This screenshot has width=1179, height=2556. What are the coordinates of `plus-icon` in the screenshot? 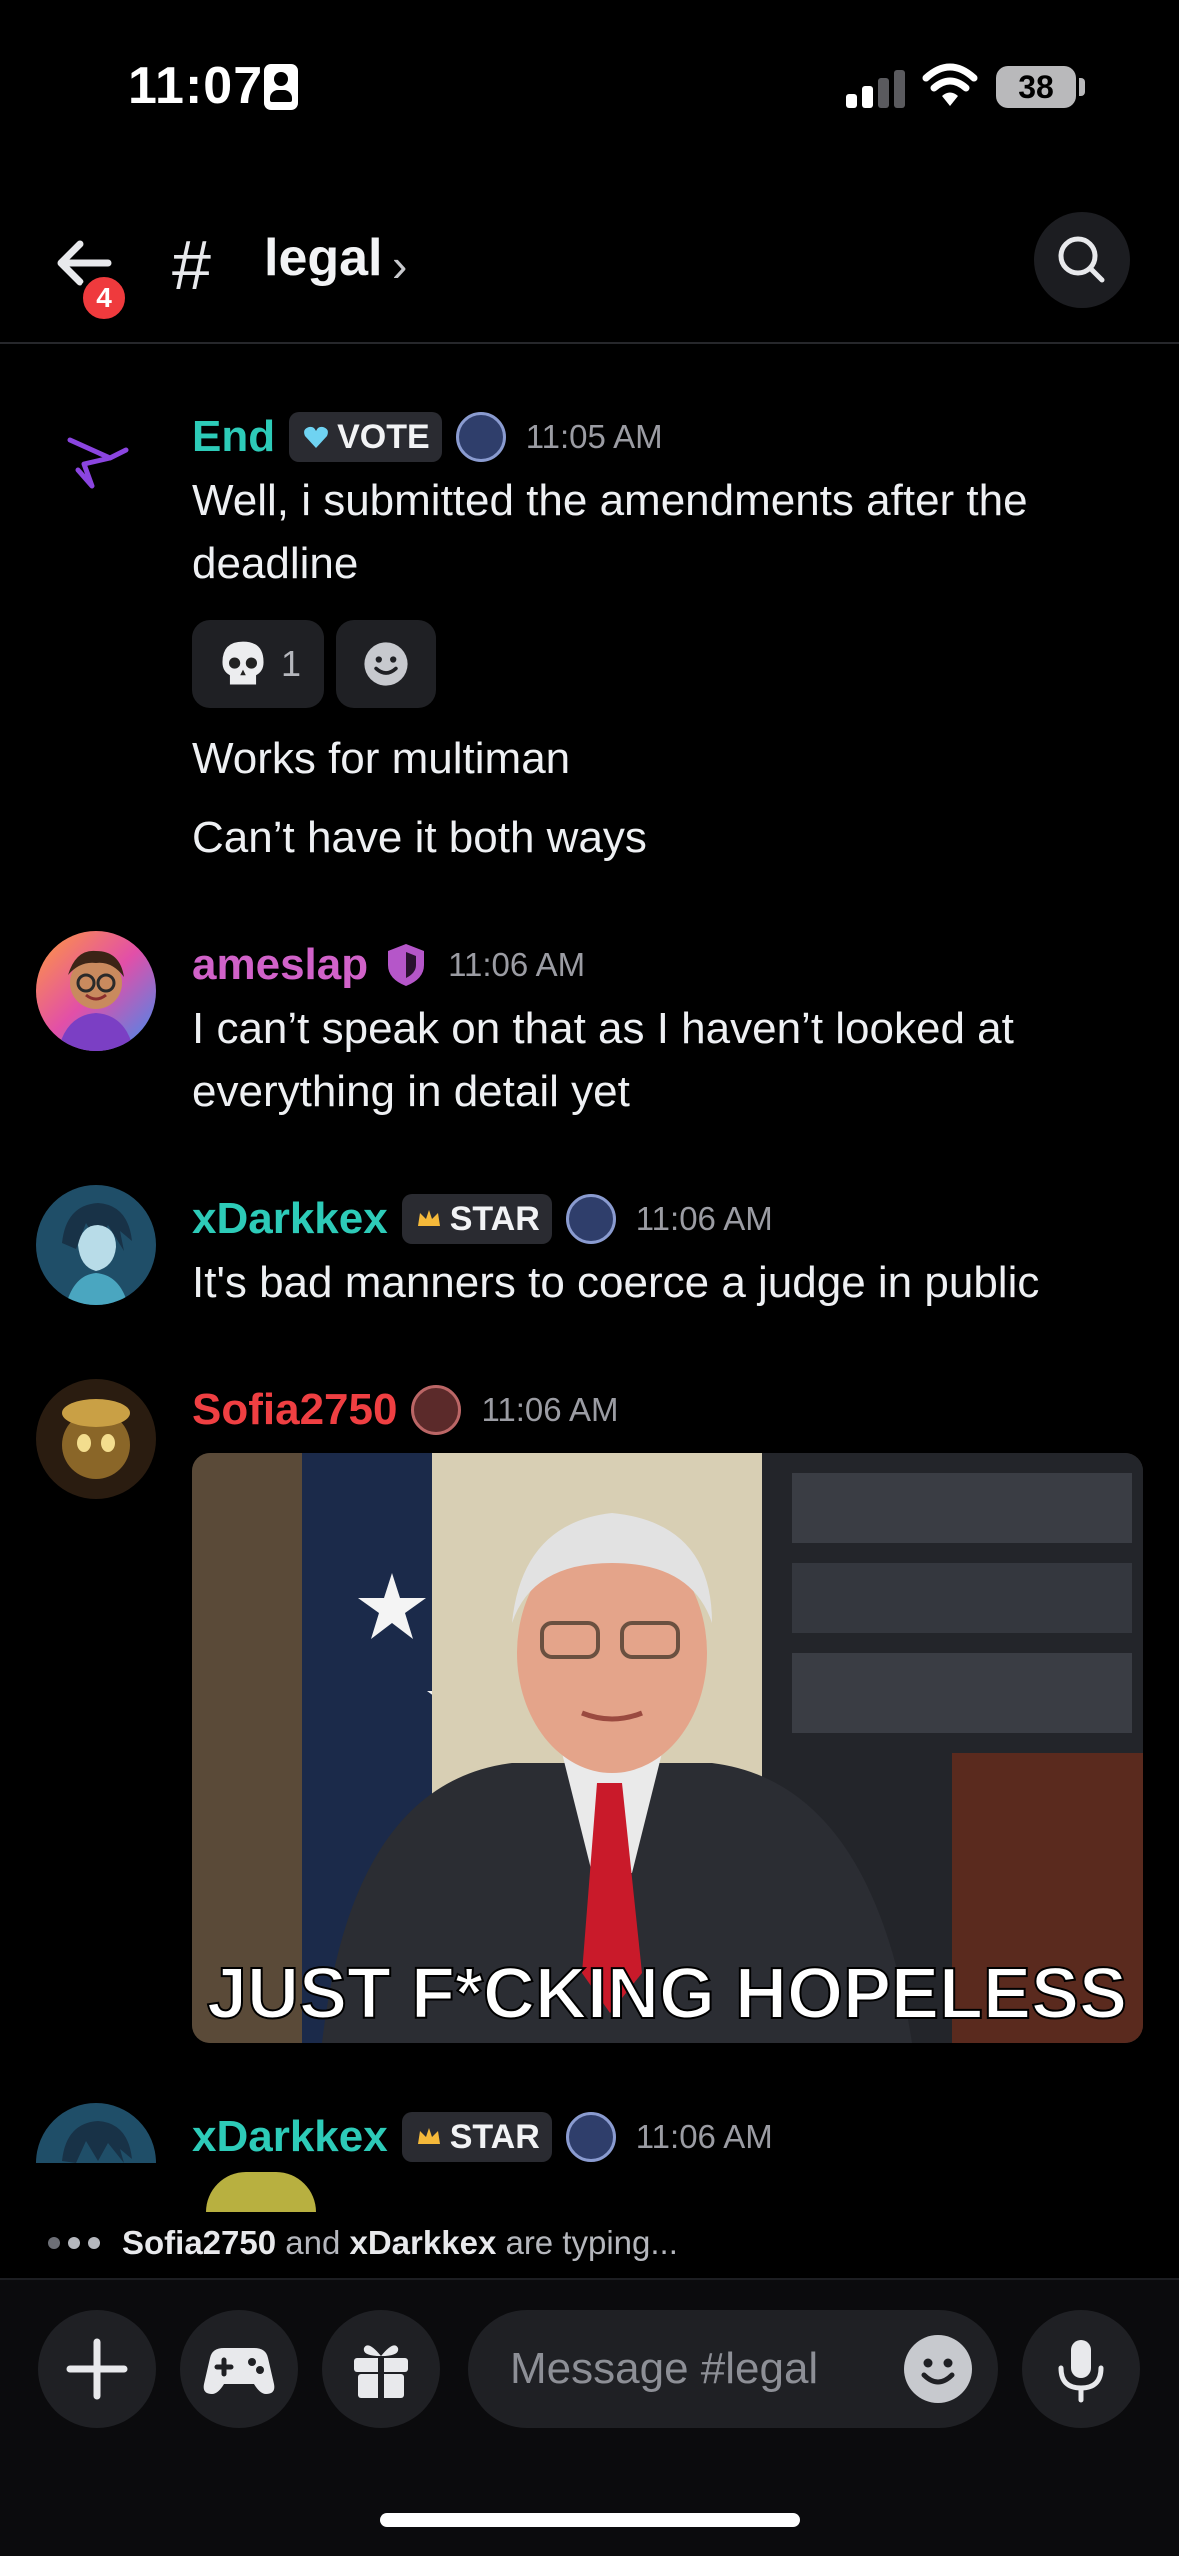 It's located at (97, 2369).